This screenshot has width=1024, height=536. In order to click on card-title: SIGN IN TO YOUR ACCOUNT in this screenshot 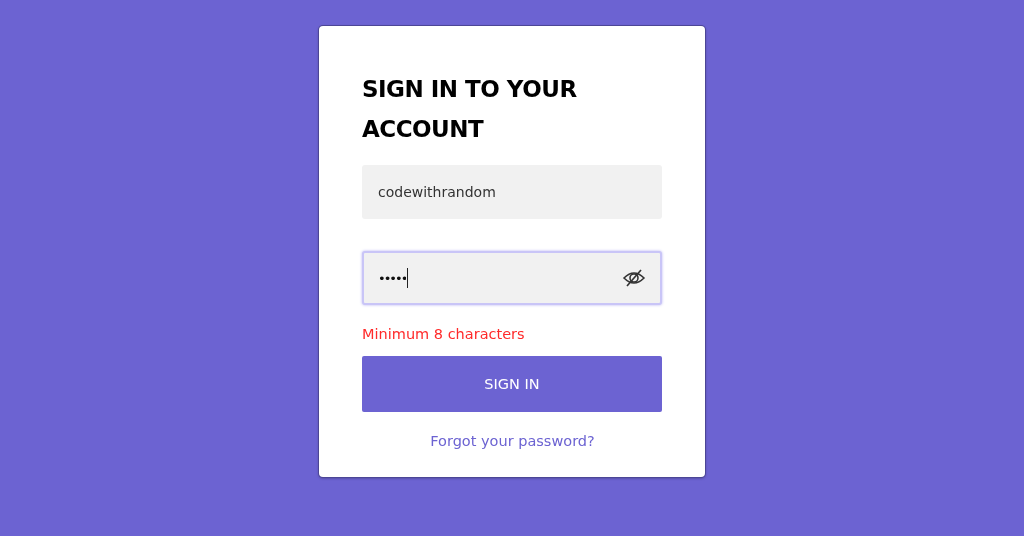, I will do `click(470, 109)`.